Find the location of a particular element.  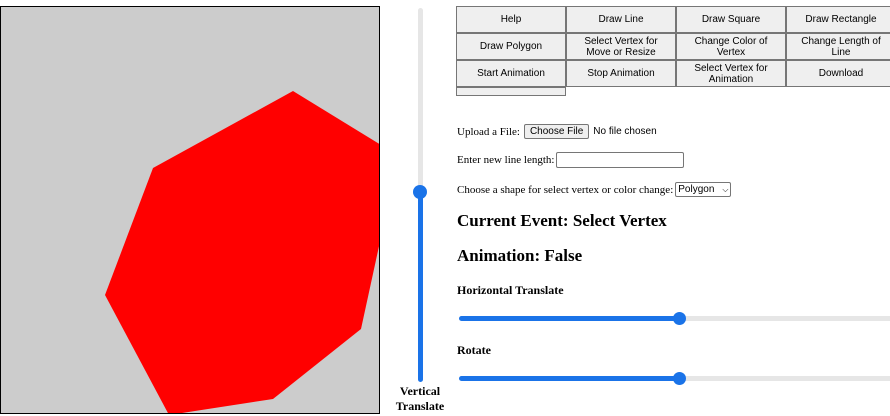

choose-file-button: Choose File is located at coordinates (556, 131).